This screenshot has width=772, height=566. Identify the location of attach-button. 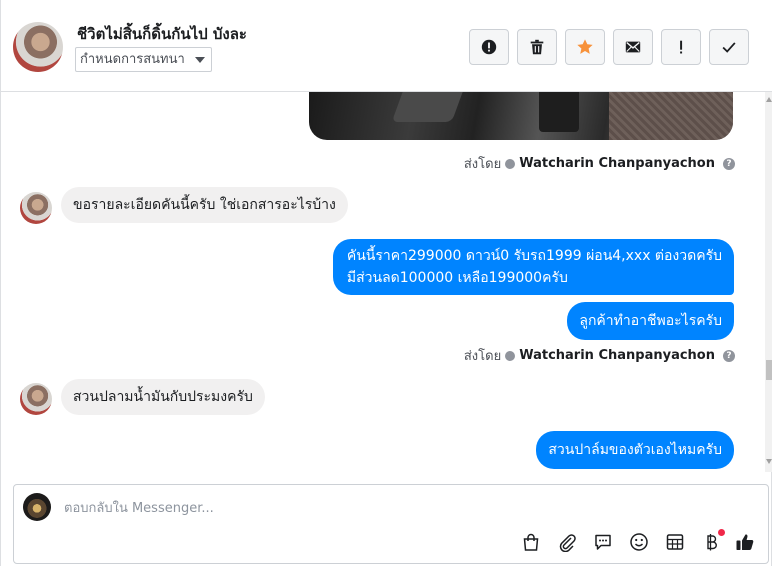
(567, 542).